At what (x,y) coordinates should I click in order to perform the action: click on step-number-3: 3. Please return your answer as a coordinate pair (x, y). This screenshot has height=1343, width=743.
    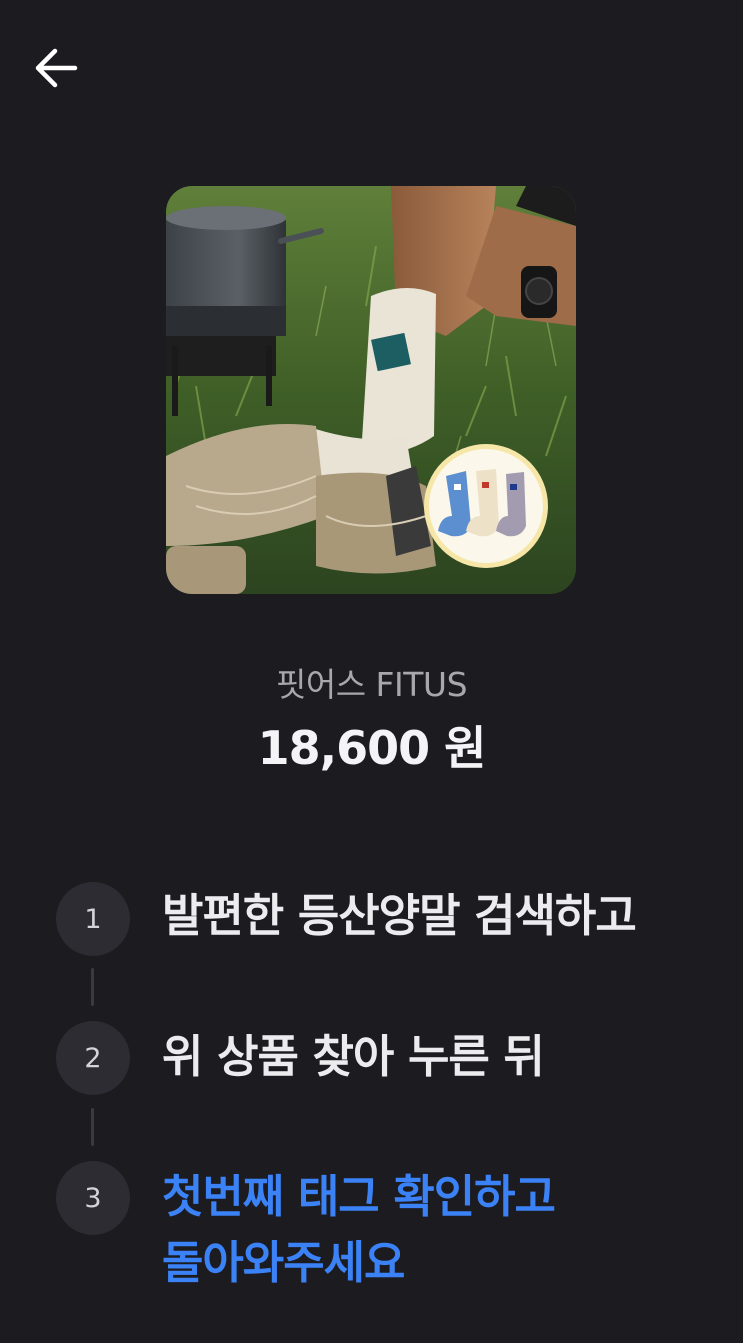
    Looking at the image, I should click on (93, 1198).